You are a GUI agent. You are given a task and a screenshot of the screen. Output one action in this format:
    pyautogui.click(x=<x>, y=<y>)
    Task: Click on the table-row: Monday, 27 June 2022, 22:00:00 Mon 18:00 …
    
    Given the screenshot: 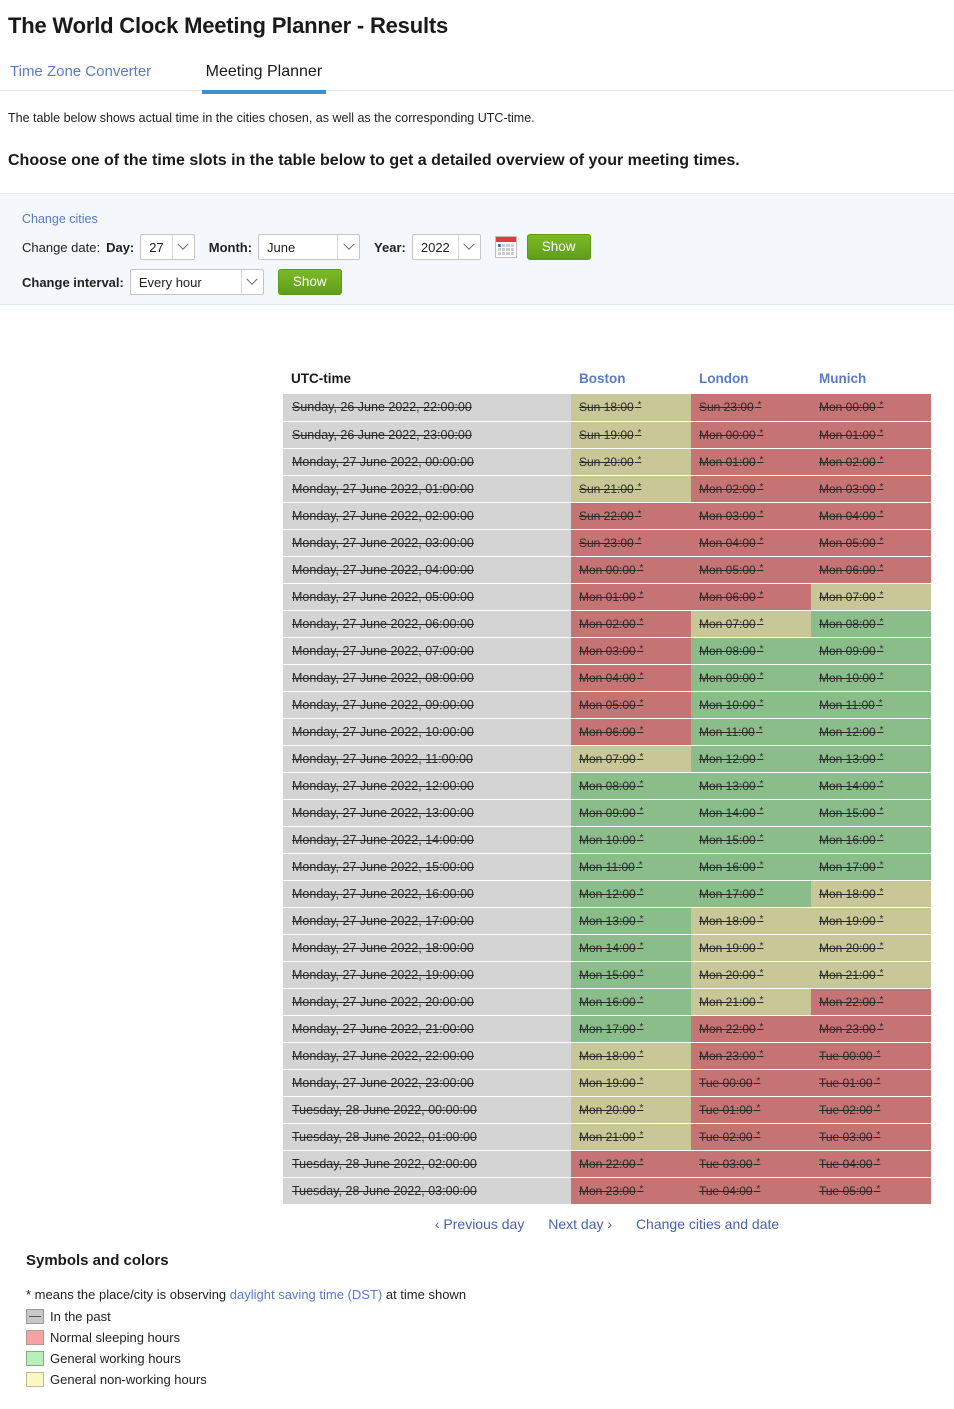 What is the action you would take?
    pyautogui.click(x=607, y=1056)
    